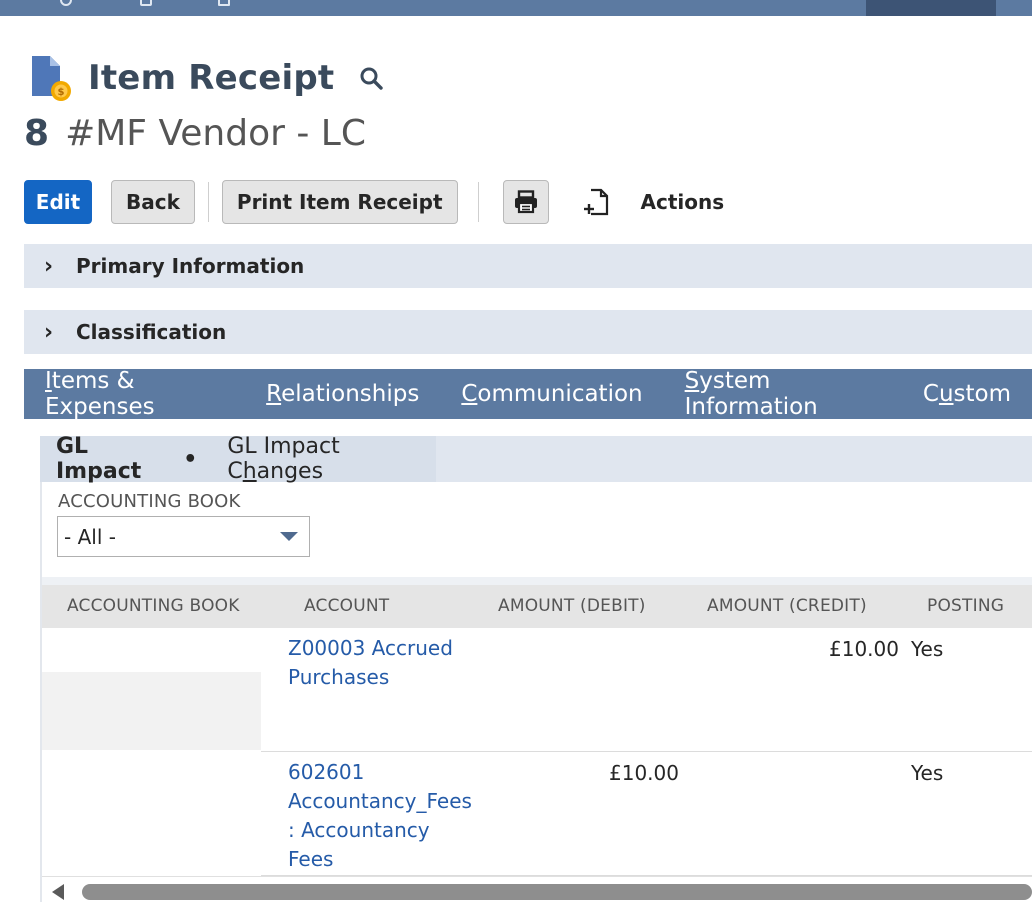  I want to click on tab-communication: Communication, so click(551, 394).